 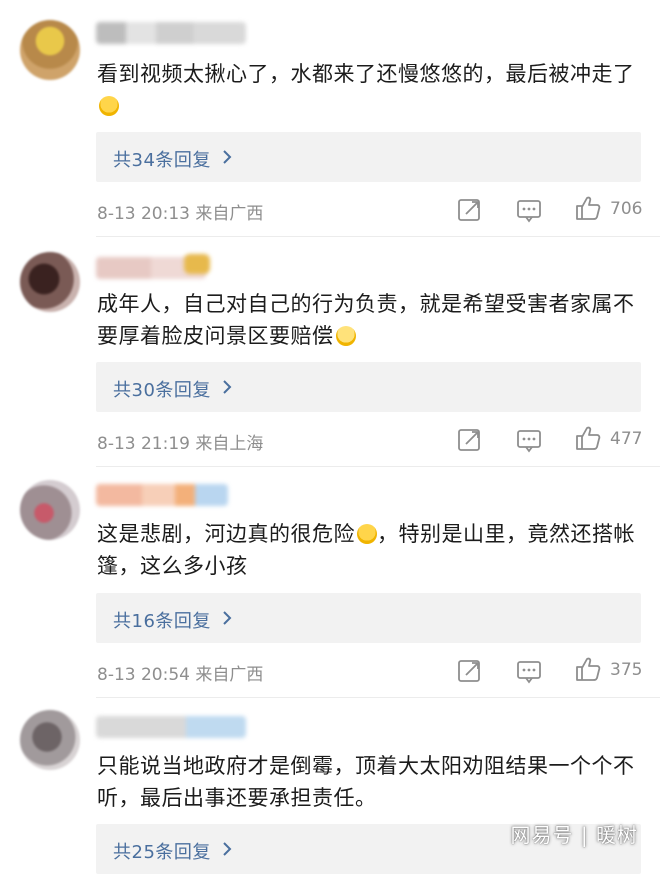 What do you see at coordinates (368, 618) in the screenshot?
I see `reply-thread-button: 共16条回复` at bounding box center [368, 618].